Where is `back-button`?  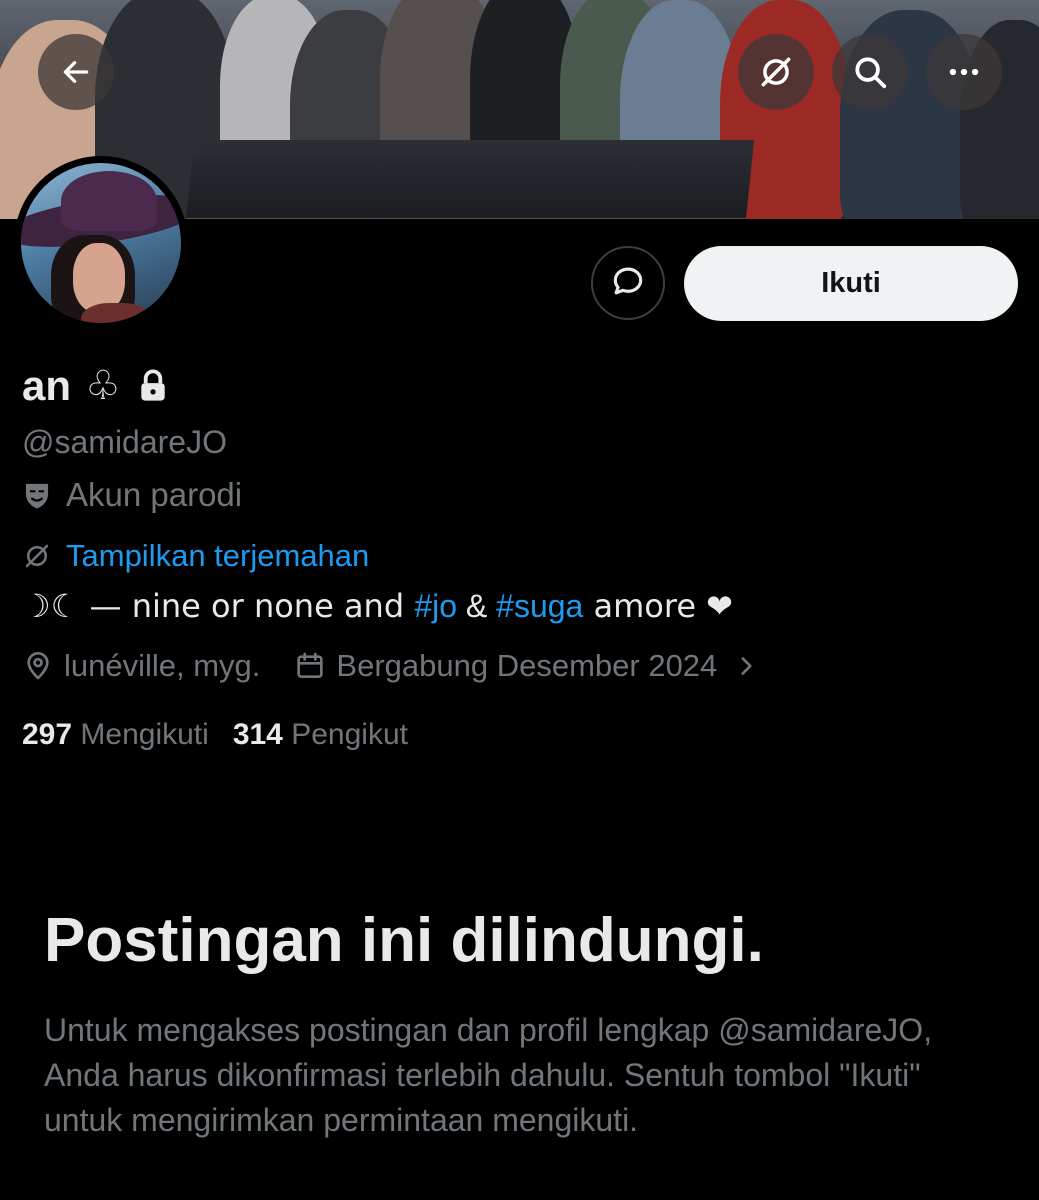
back-button is located at coordinates (76, 72).